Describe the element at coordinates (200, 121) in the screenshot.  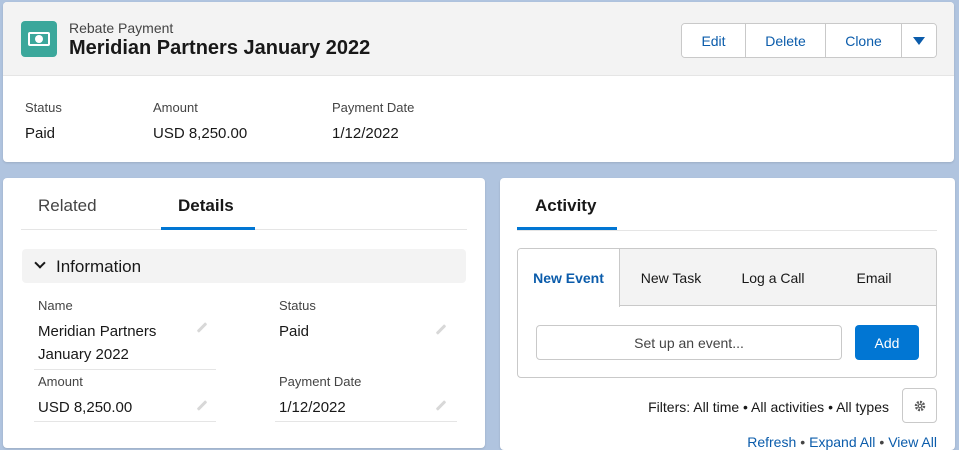
I see `highlight-amount: Amount USD 8,250.00` at that location.